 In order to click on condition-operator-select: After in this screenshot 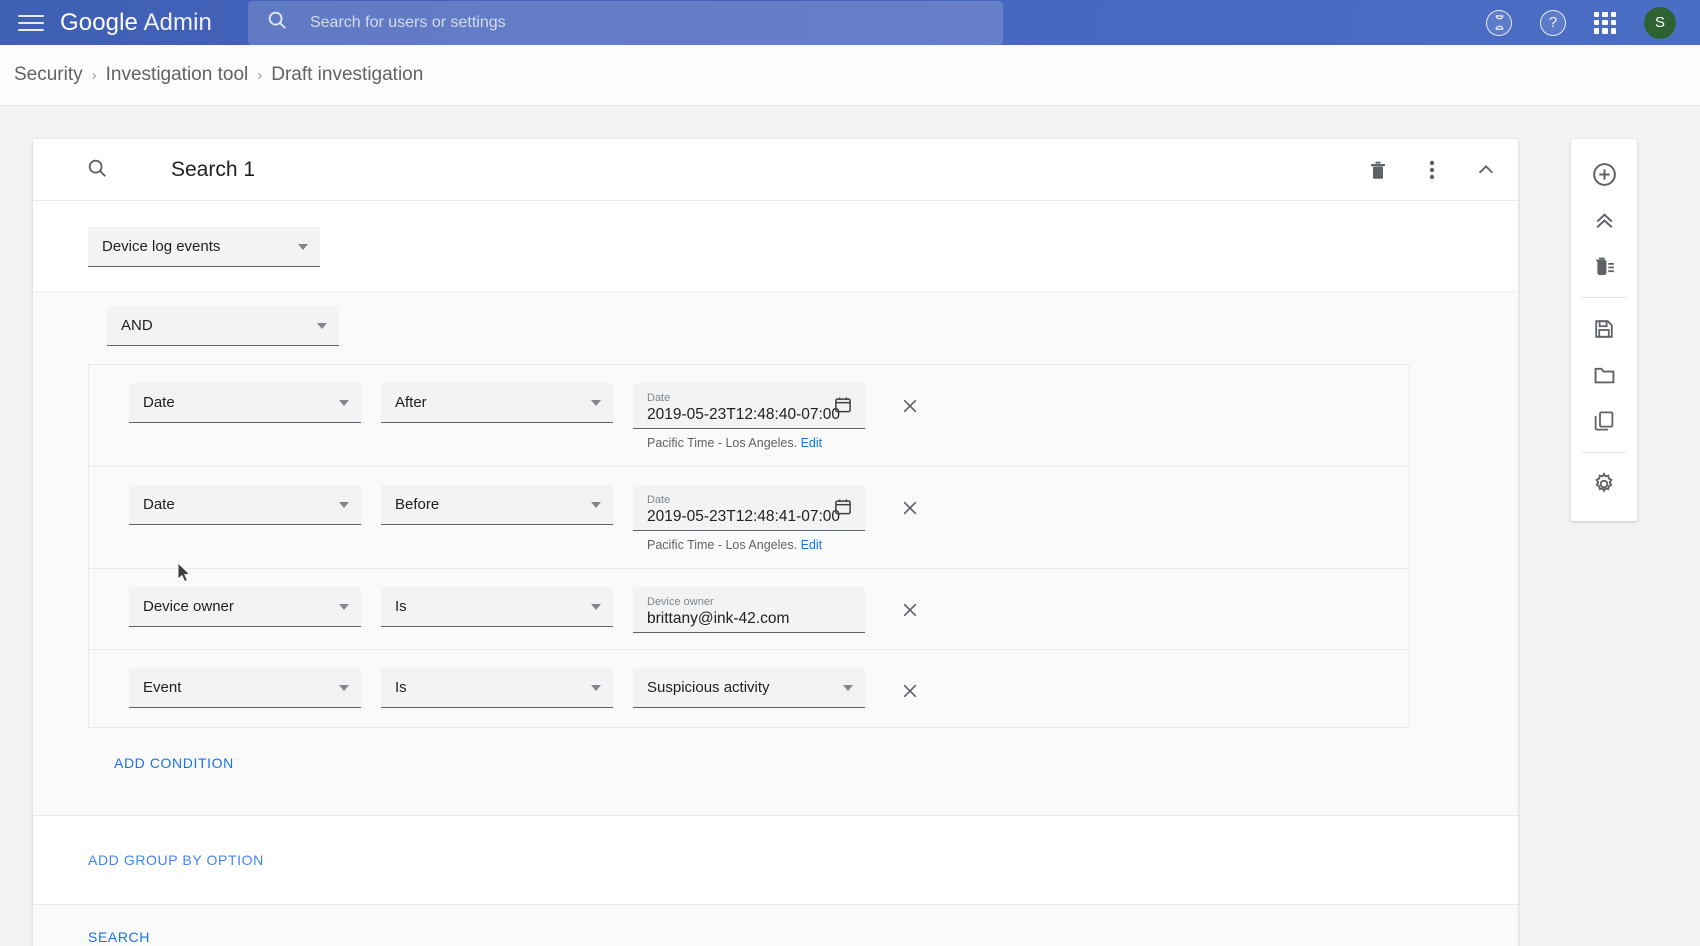, I will do `click(497, 403)`.